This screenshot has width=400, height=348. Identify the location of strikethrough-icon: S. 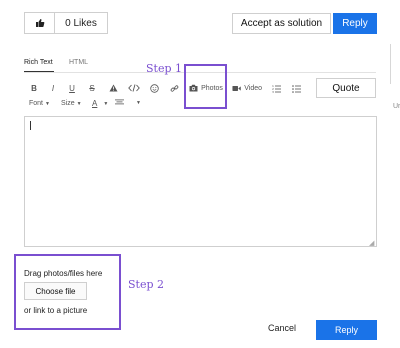
(92, 88).